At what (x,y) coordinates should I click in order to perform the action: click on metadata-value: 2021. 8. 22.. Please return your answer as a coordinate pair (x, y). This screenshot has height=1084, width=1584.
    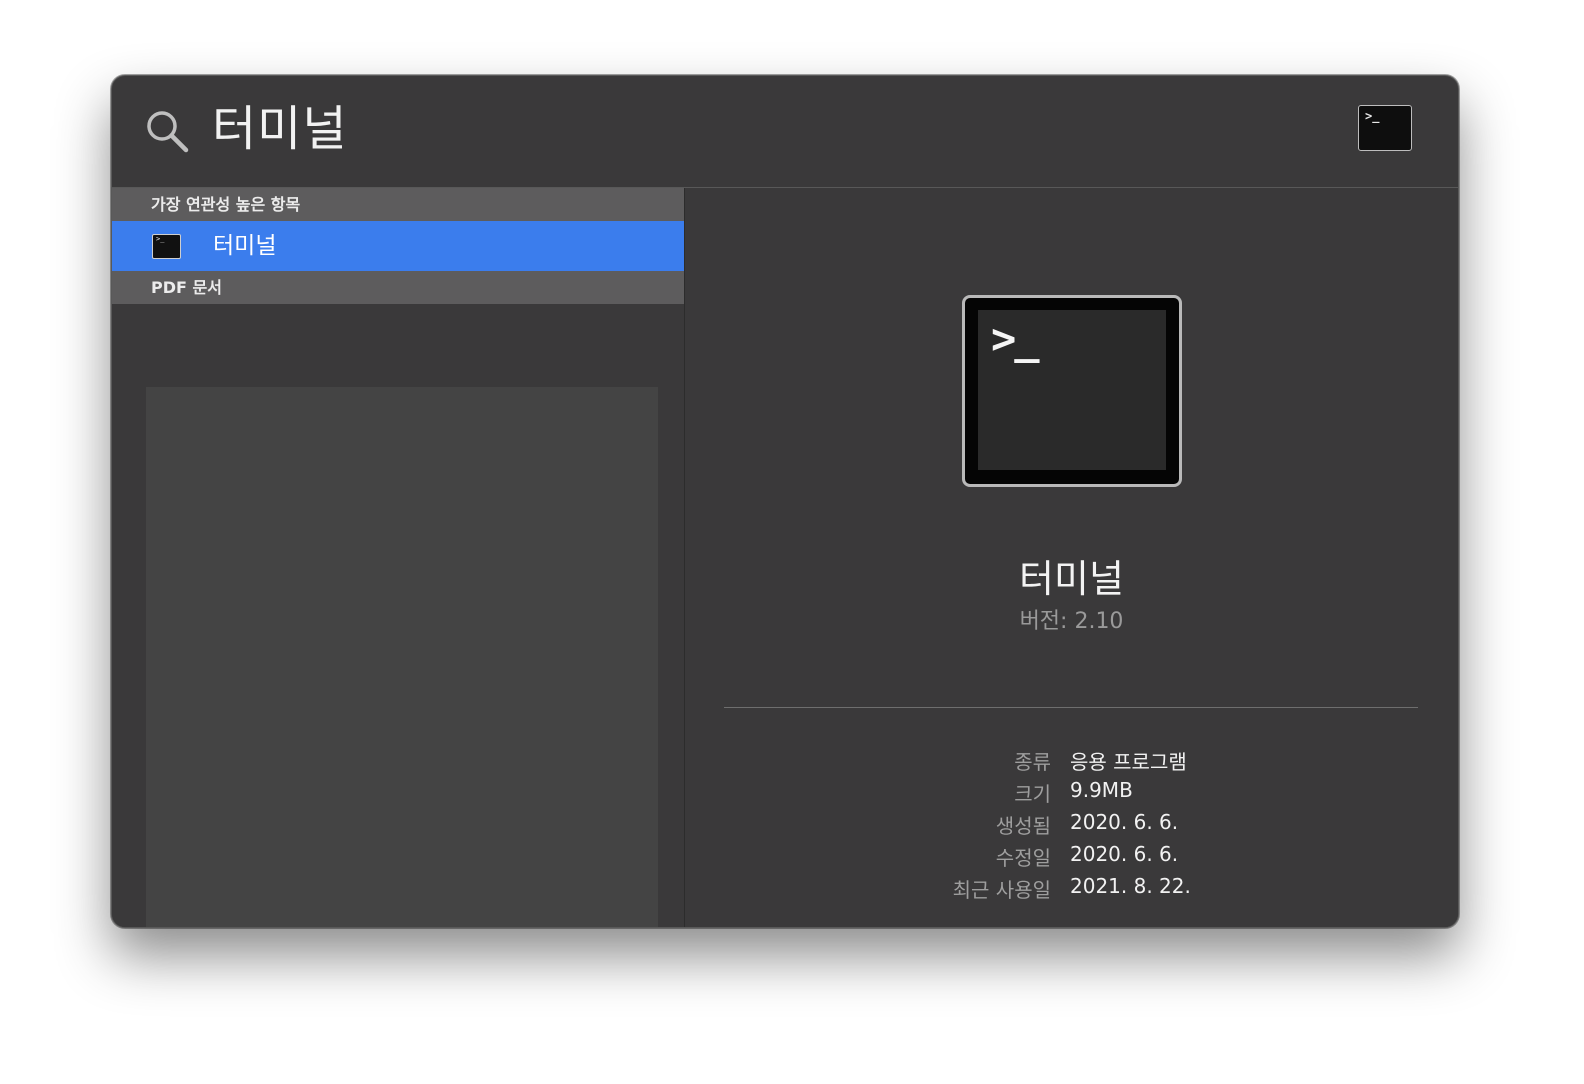
    Looking at the image, I should click on (1130, 886).